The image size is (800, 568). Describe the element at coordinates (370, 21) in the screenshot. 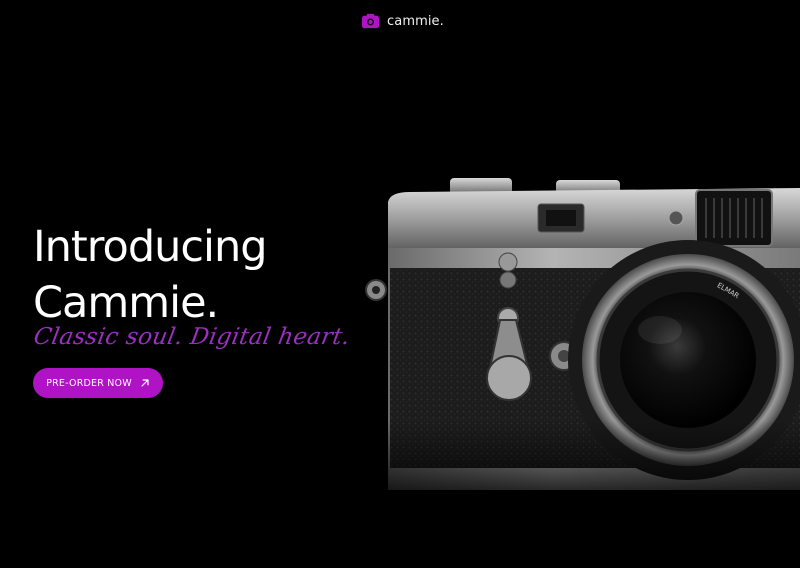

I see `camera-icon` at that location.